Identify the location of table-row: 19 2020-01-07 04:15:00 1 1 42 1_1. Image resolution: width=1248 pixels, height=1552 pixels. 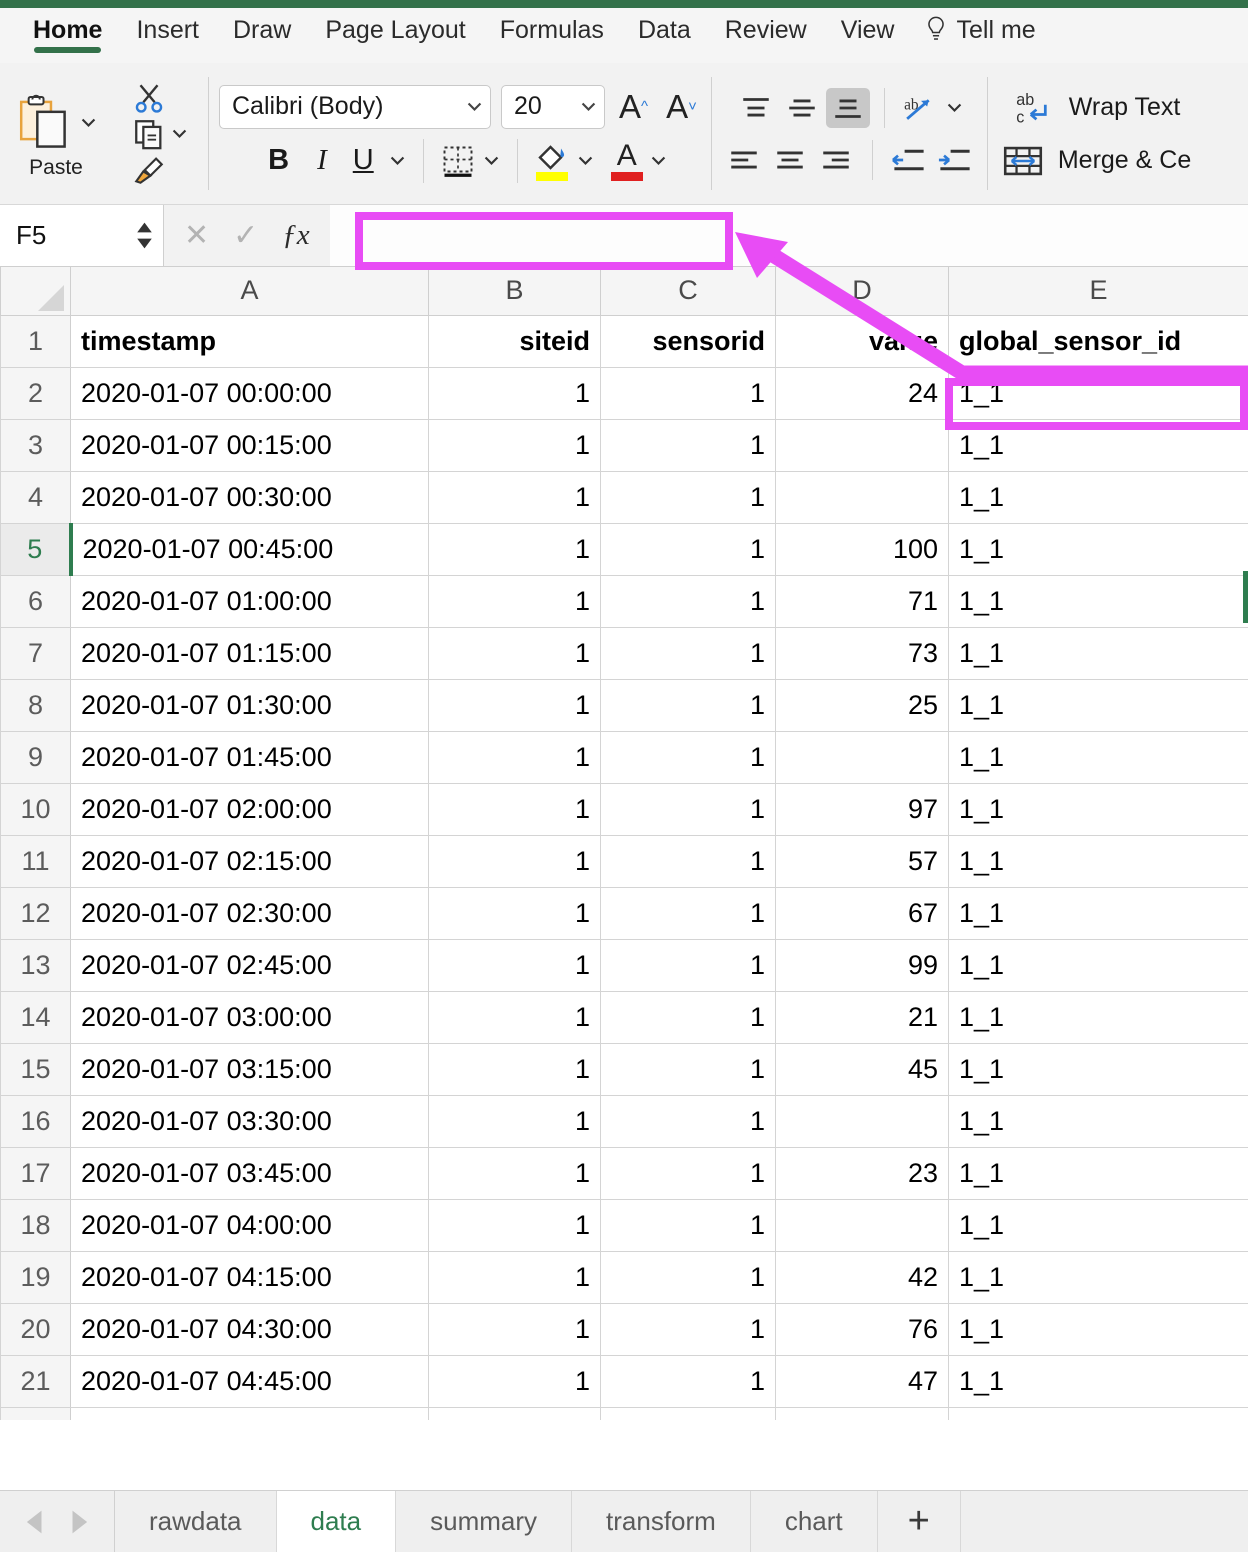
(624, 1277).